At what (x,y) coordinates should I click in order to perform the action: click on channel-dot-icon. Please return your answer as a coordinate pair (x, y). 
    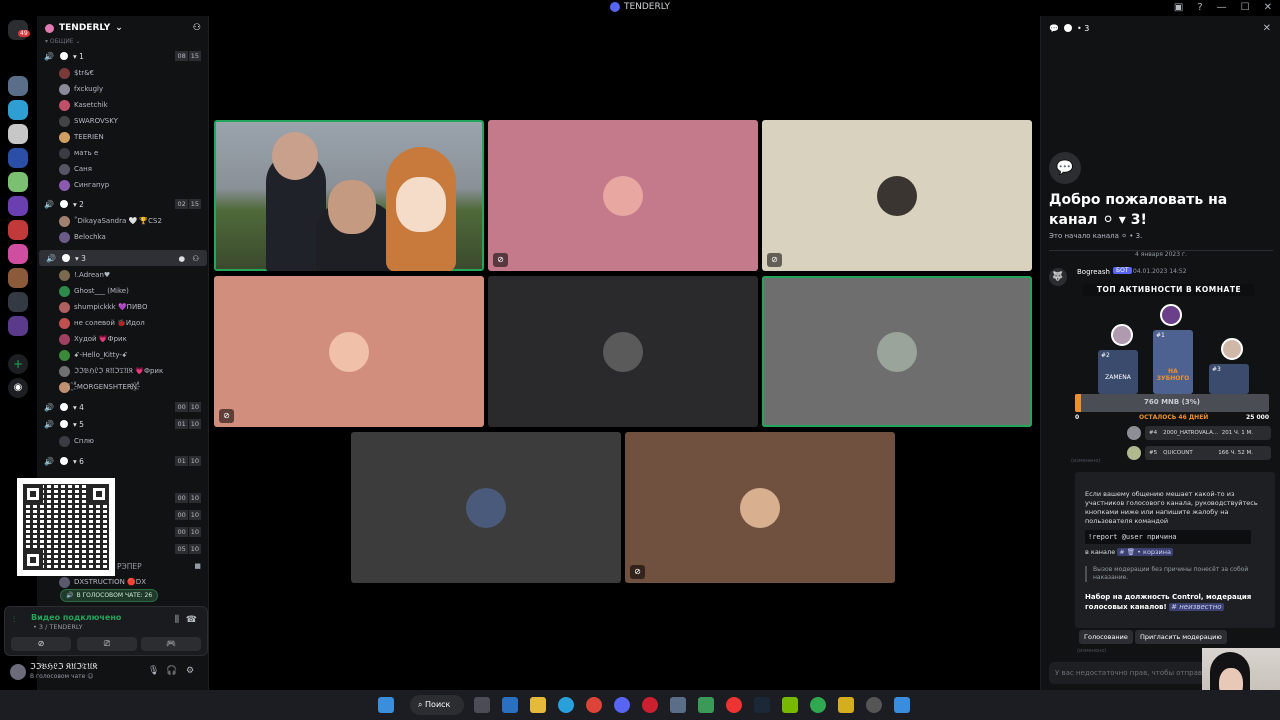
    Looking at the image, I should click on (1067, 28).